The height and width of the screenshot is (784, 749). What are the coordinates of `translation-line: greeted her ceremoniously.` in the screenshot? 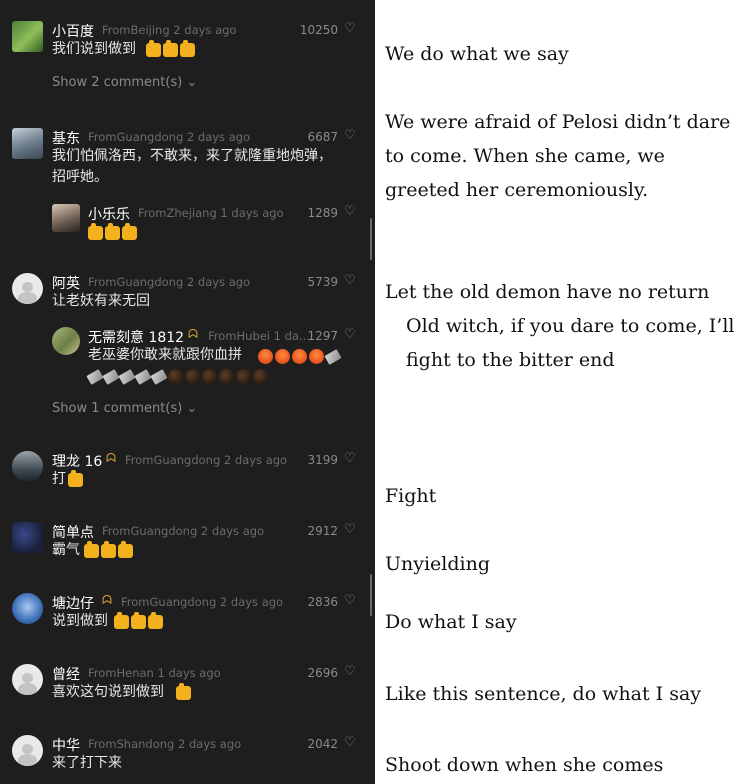 It's located at (517, 190).